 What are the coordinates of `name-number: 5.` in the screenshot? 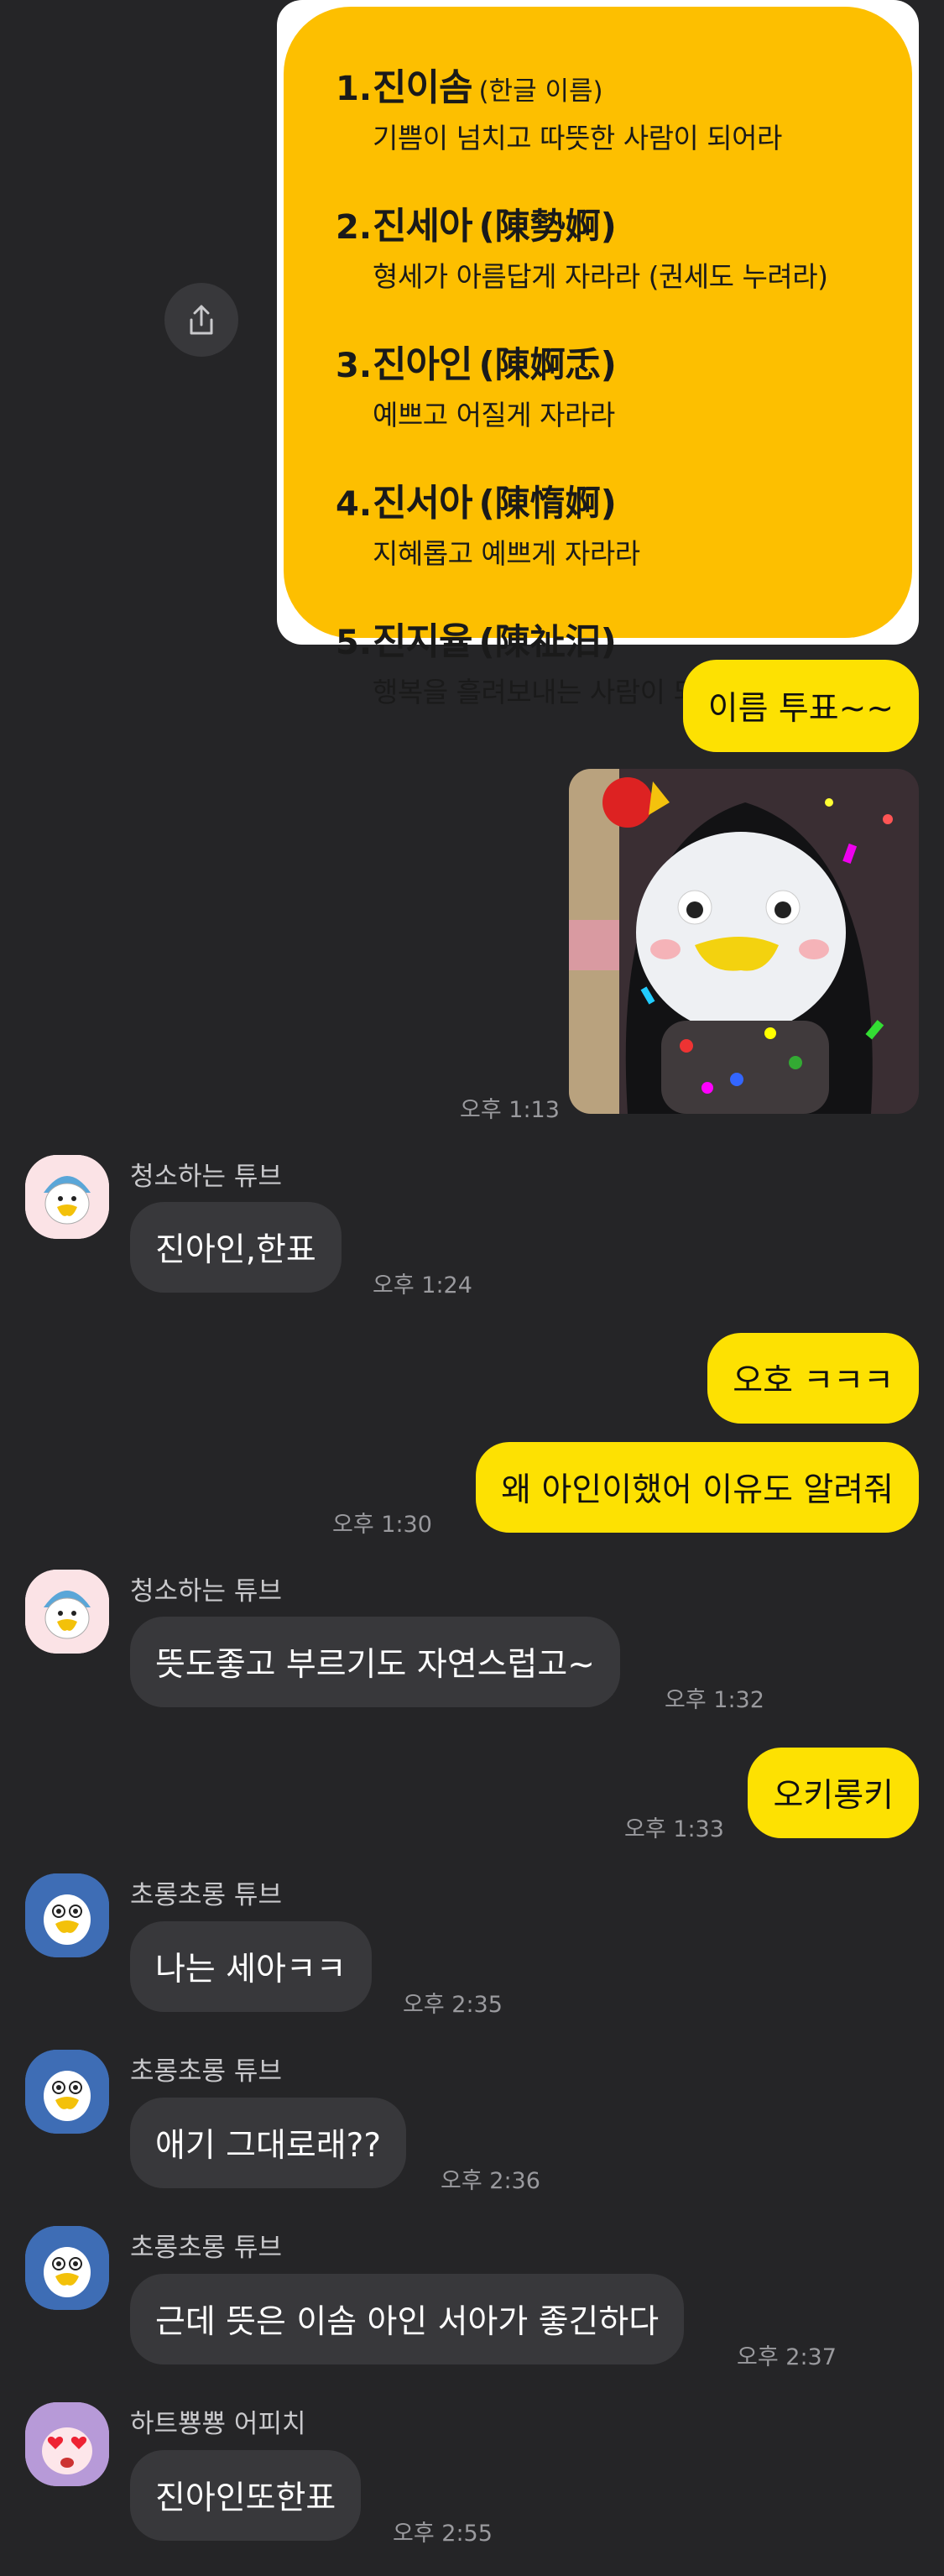 It's located at (355, 643).